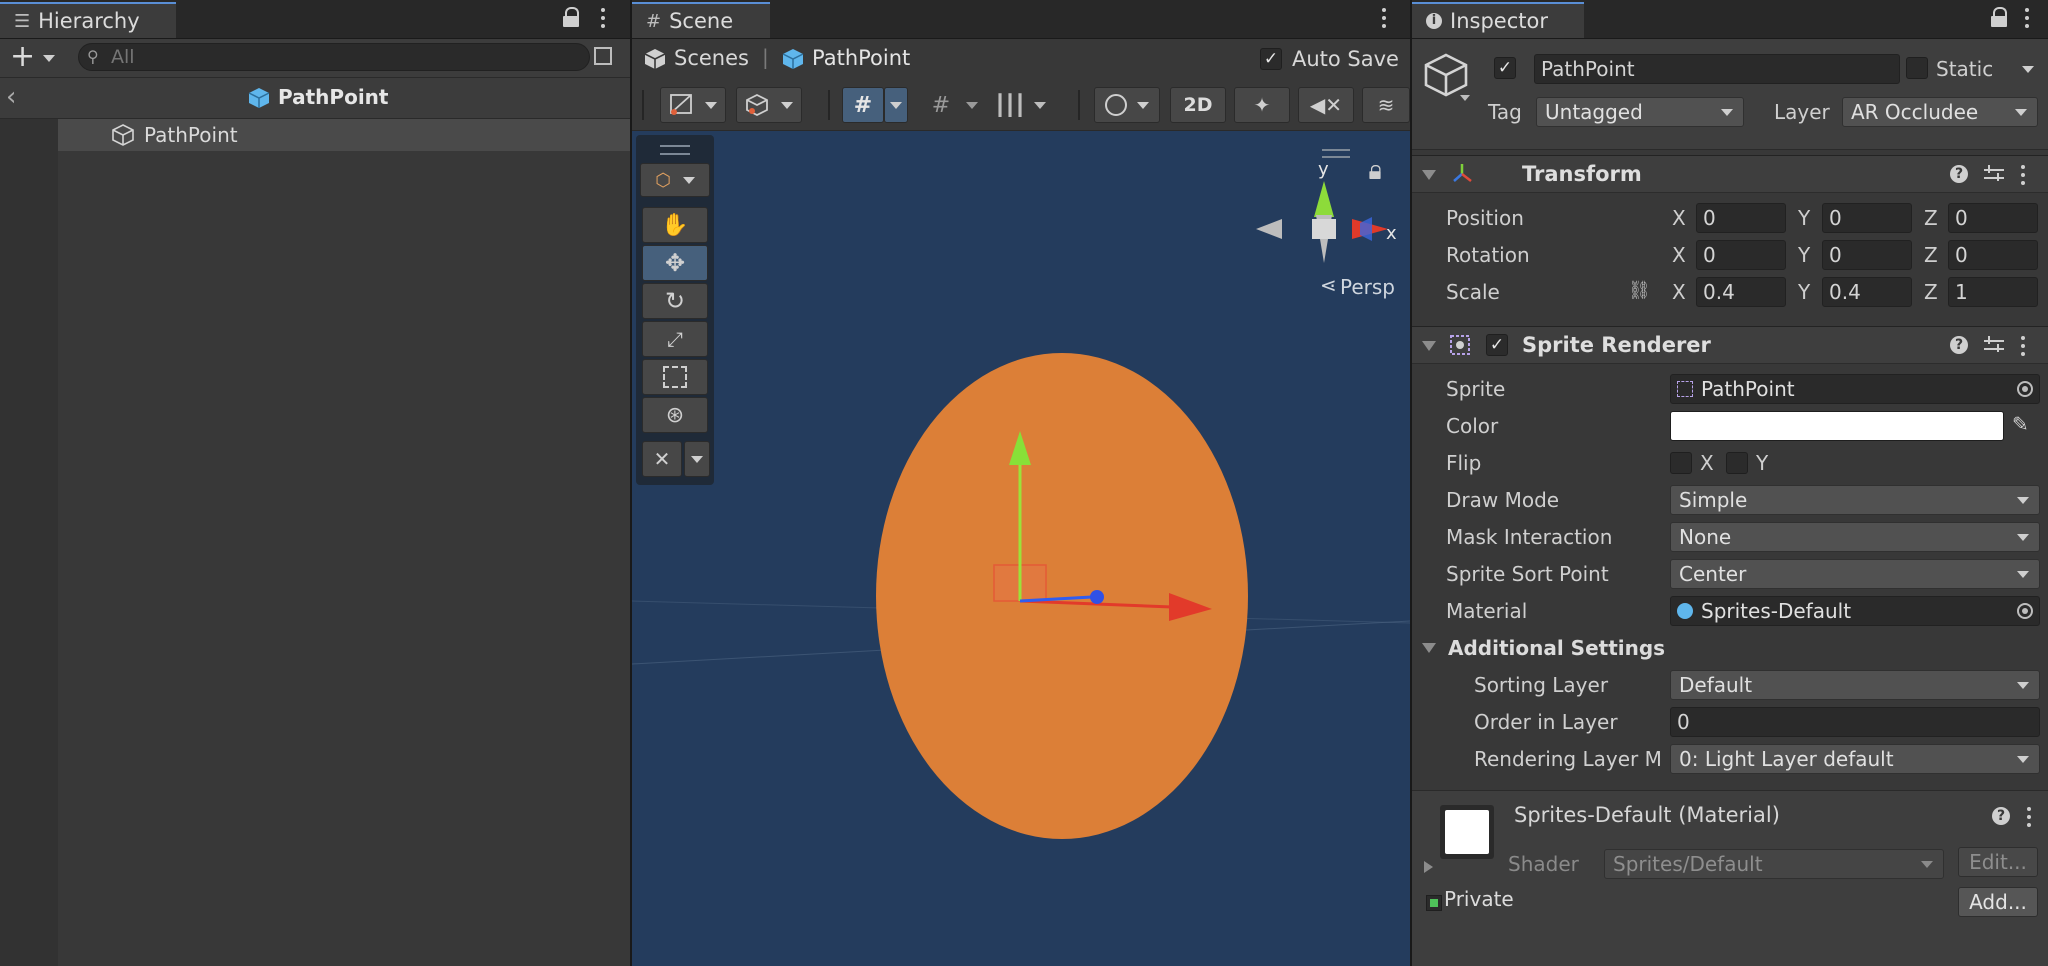  What do you see at coordinates (675, 263) in the screenshot?
I see `move-tool-button: ✥` at bounding box center [675, 263].